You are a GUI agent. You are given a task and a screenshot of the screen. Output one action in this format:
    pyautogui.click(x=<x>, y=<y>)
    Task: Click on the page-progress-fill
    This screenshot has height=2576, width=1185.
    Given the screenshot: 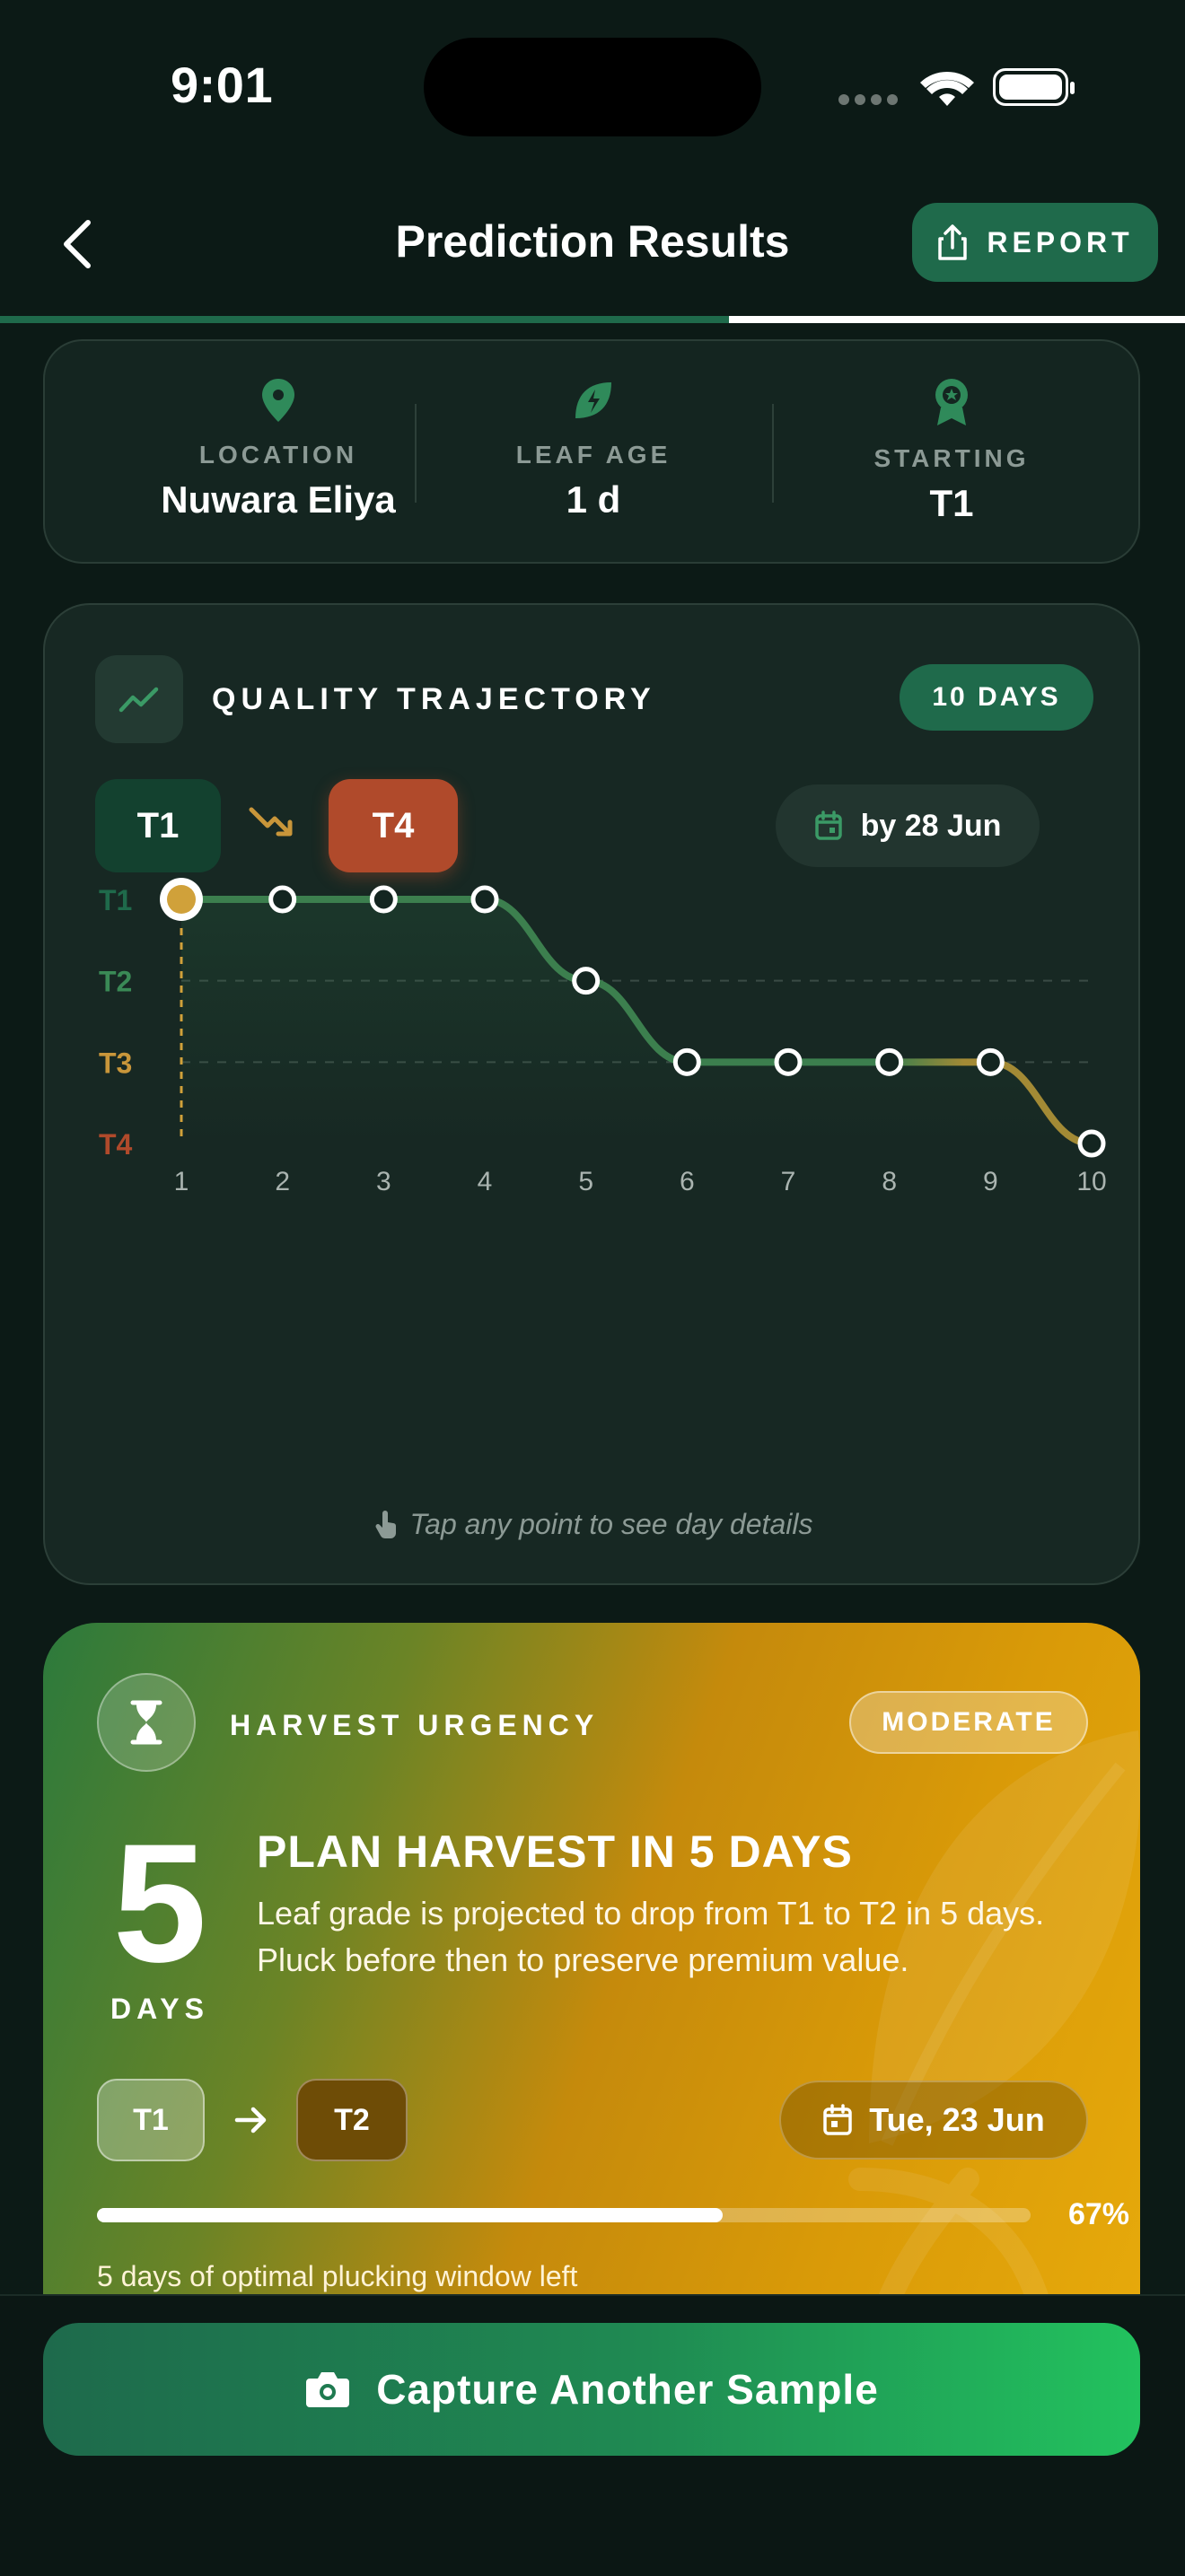 What is the action you would take?
    pyautogui.click(x=364, y=319)
    